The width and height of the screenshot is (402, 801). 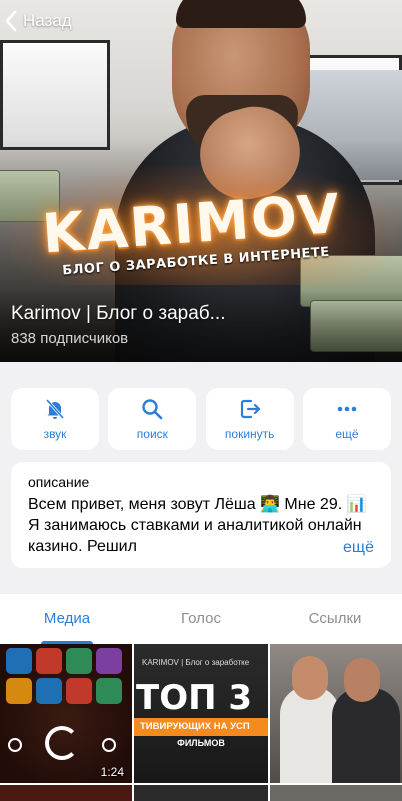 I want to click on description-more-link: ещё, so click(x=344, y=547).